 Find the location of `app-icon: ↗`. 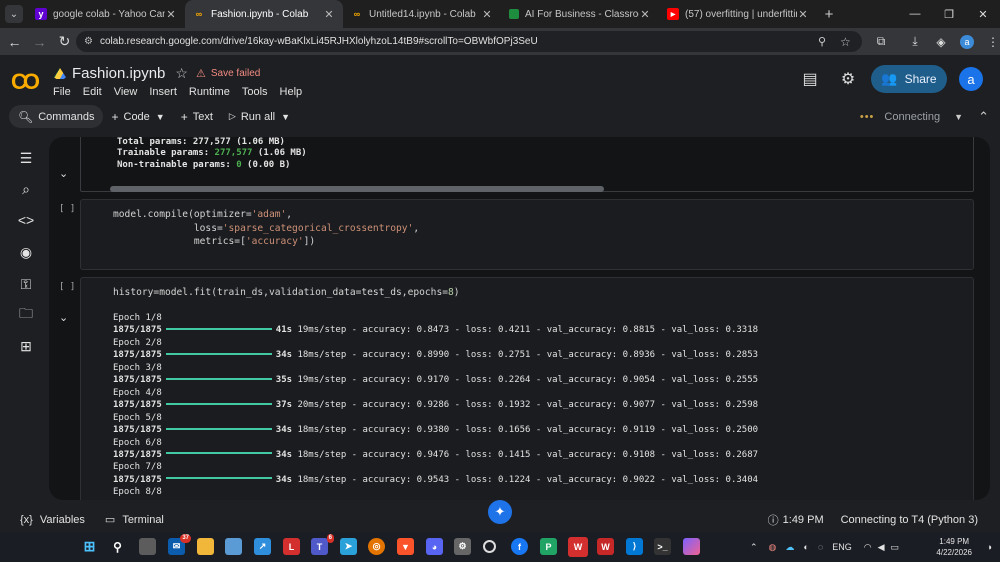

app-icon: ↗ is located at coordinates (262, 546).